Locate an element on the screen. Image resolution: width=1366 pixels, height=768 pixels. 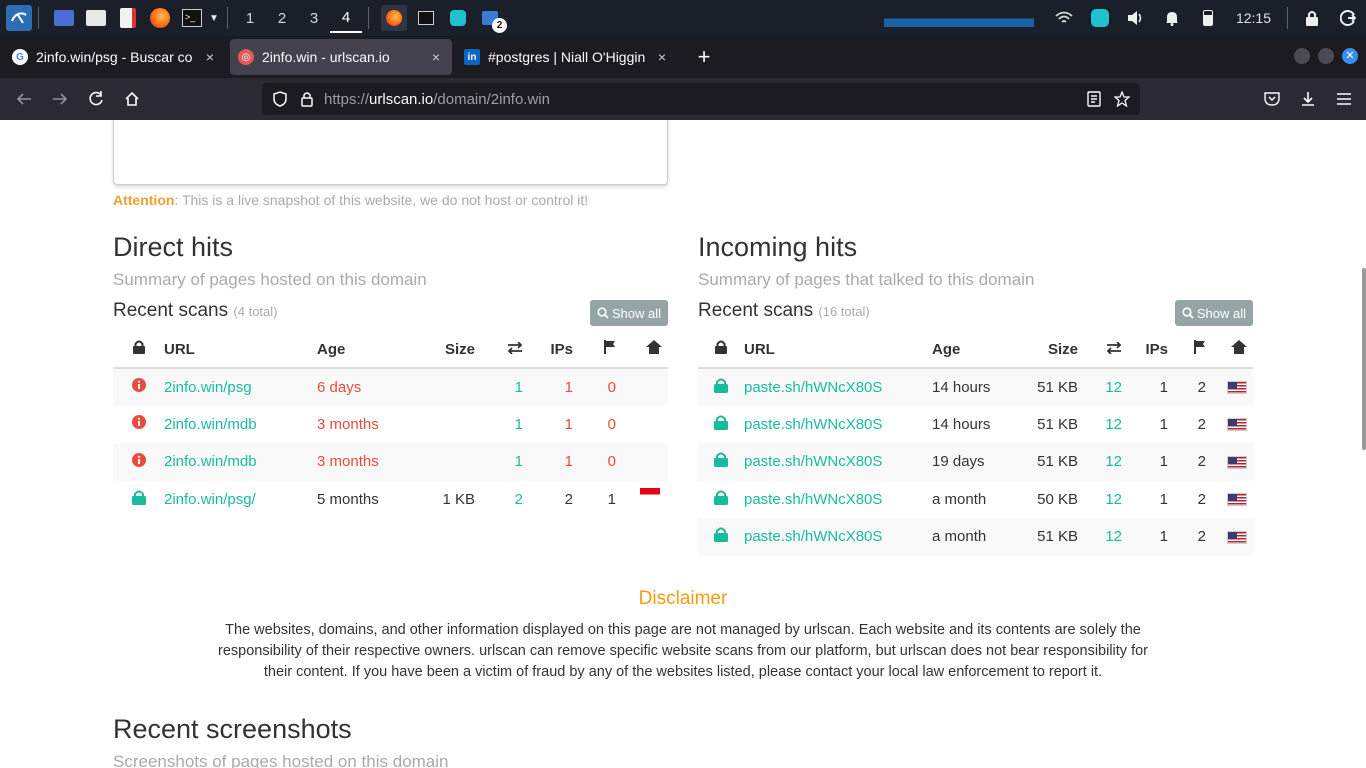
maximize-button is located at coordinates (1326, 56).